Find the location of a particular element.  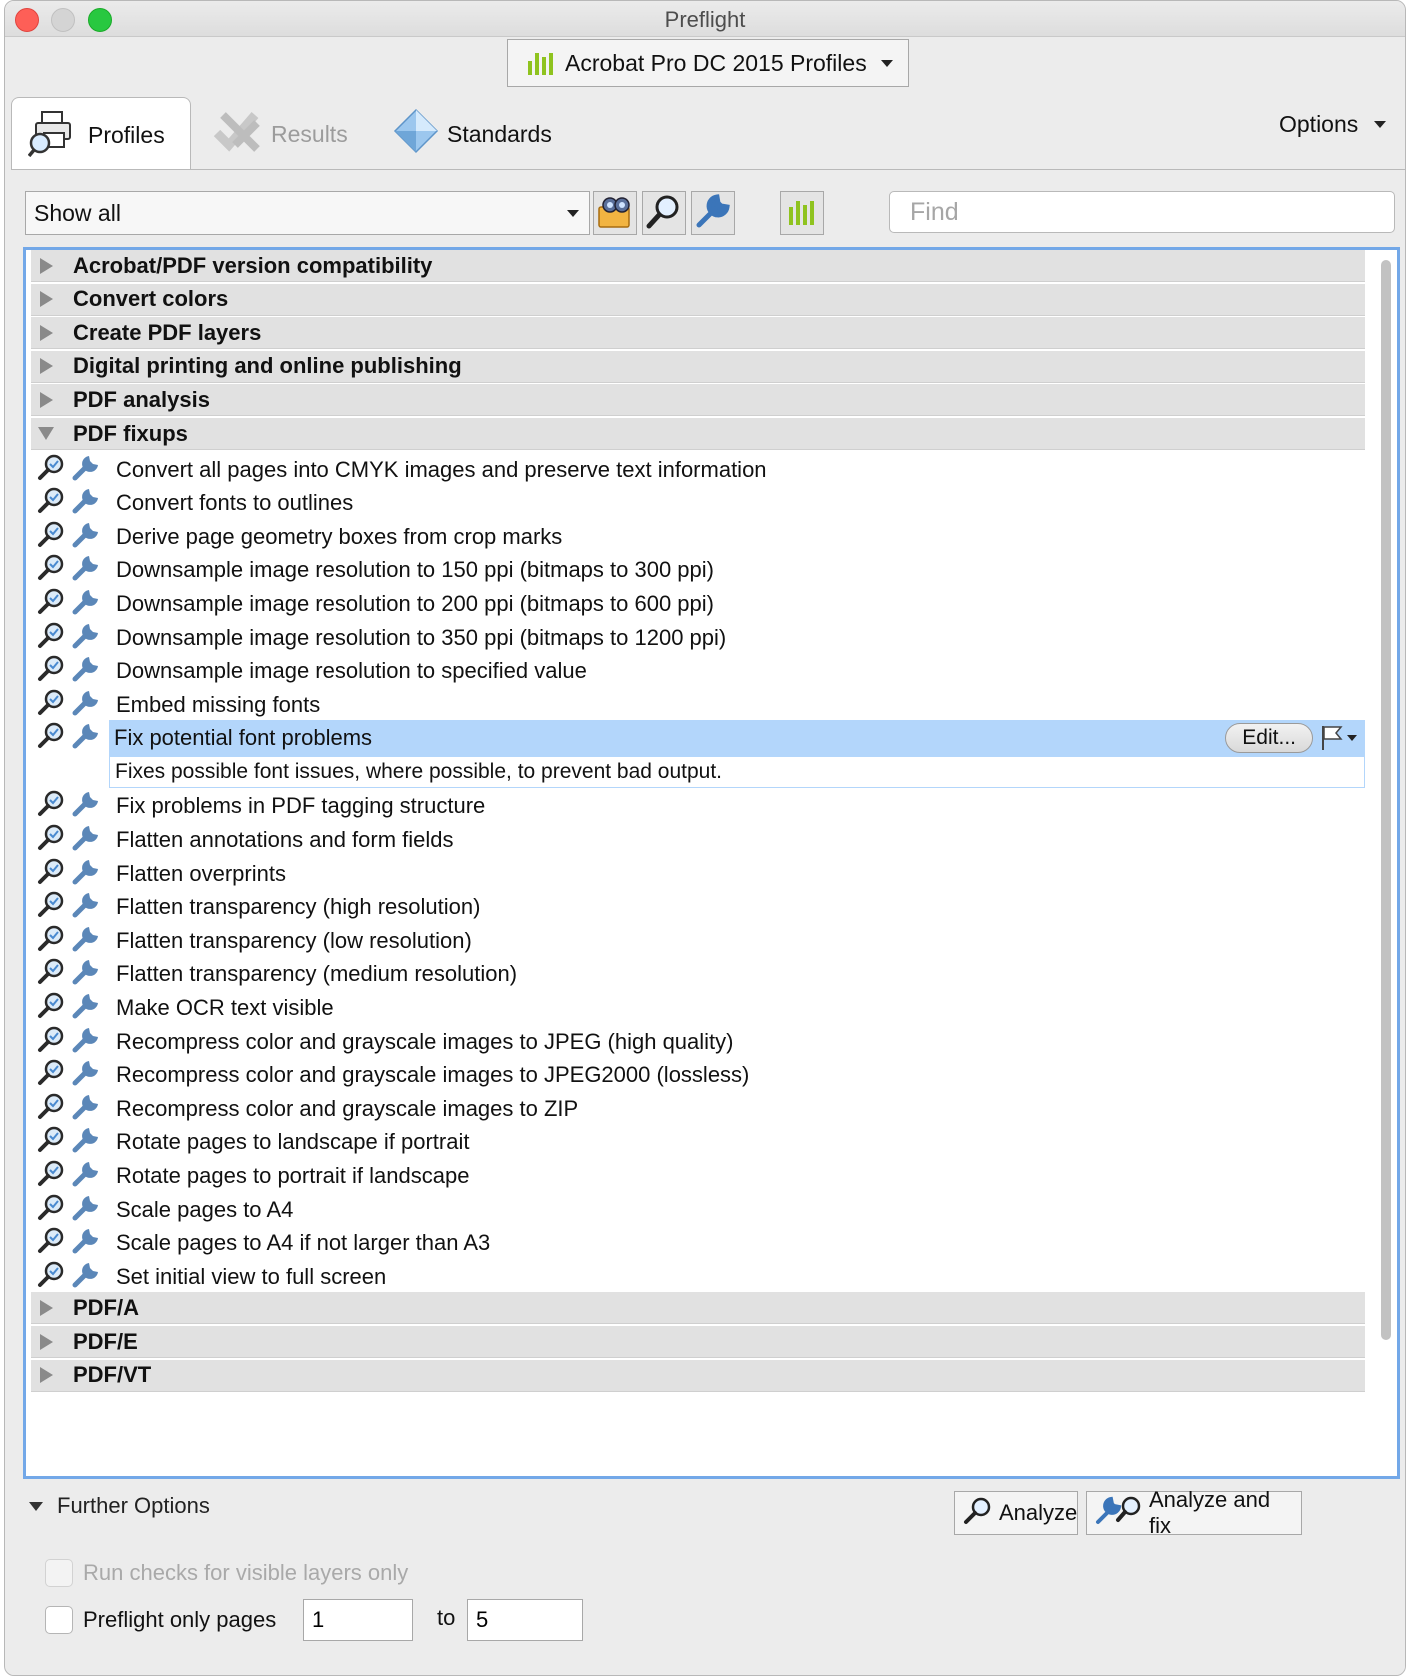

page-to-input is located at coordinates (525, 1620).